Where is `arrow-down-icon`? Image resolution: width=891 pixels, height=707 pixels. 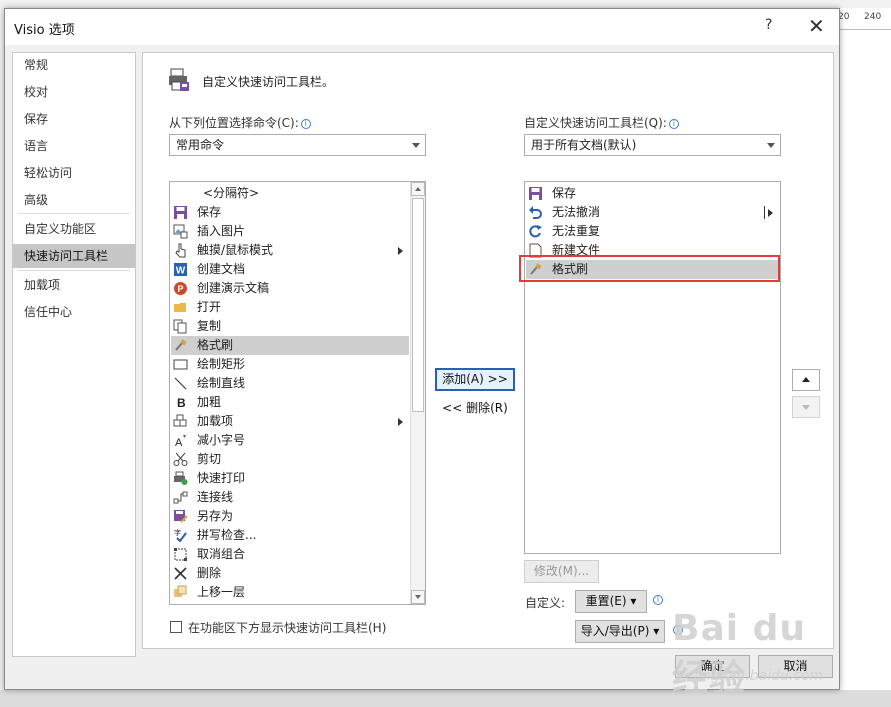 arrow-down-icon is located at coordinates (806, 407).